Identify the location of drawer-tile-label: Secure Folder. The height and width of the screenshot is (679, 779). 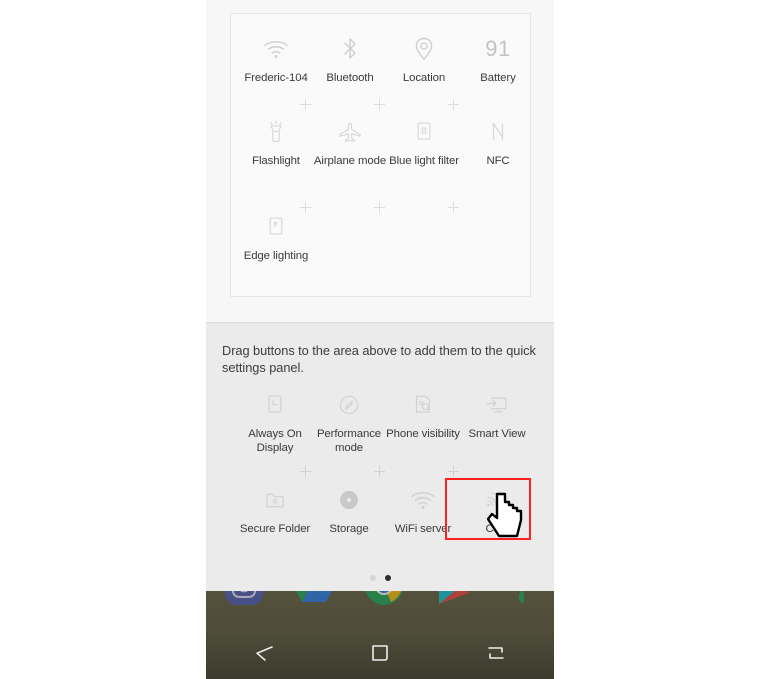
(275, 529).